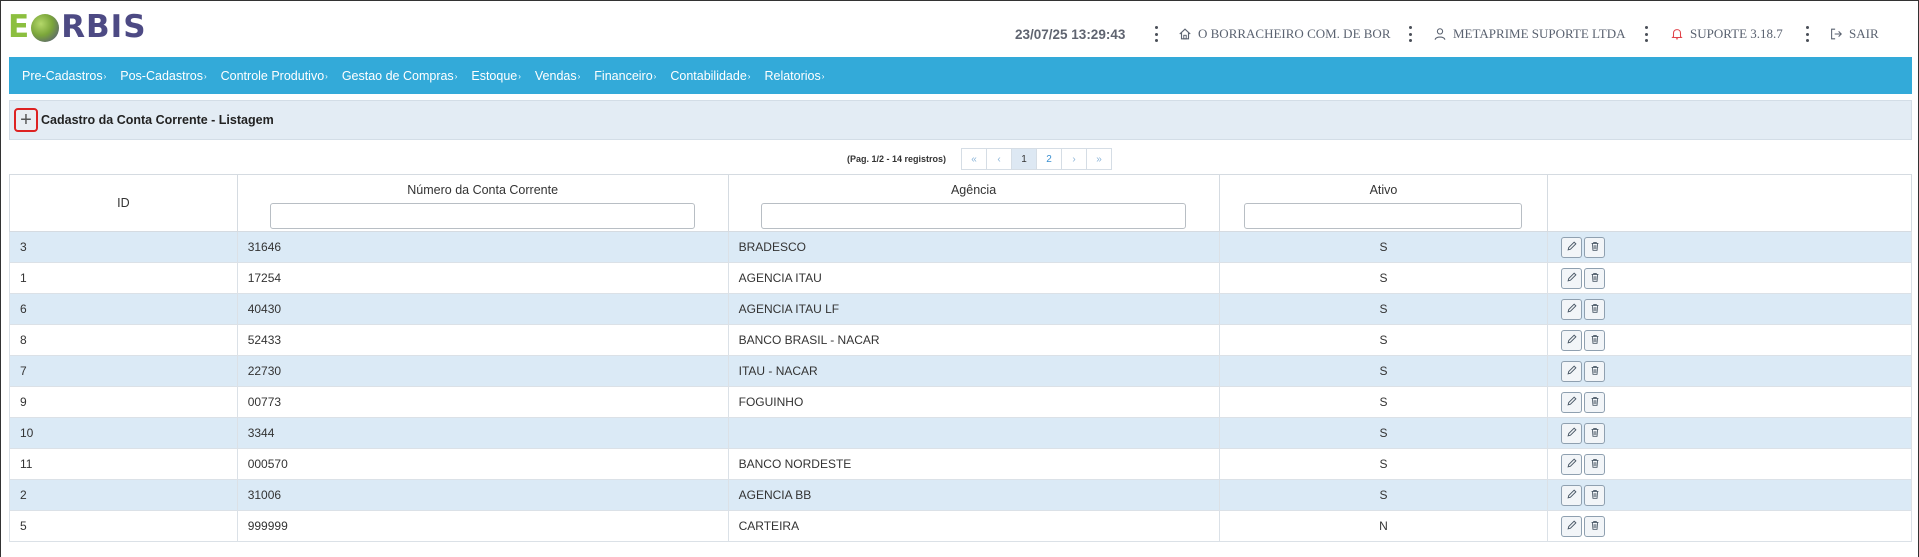 This screenshot has height=557, width=1919. Describe the element at coordinates (973, 402) in the screenshot. I see `cell-agencia: FOGUINHO` at that location.